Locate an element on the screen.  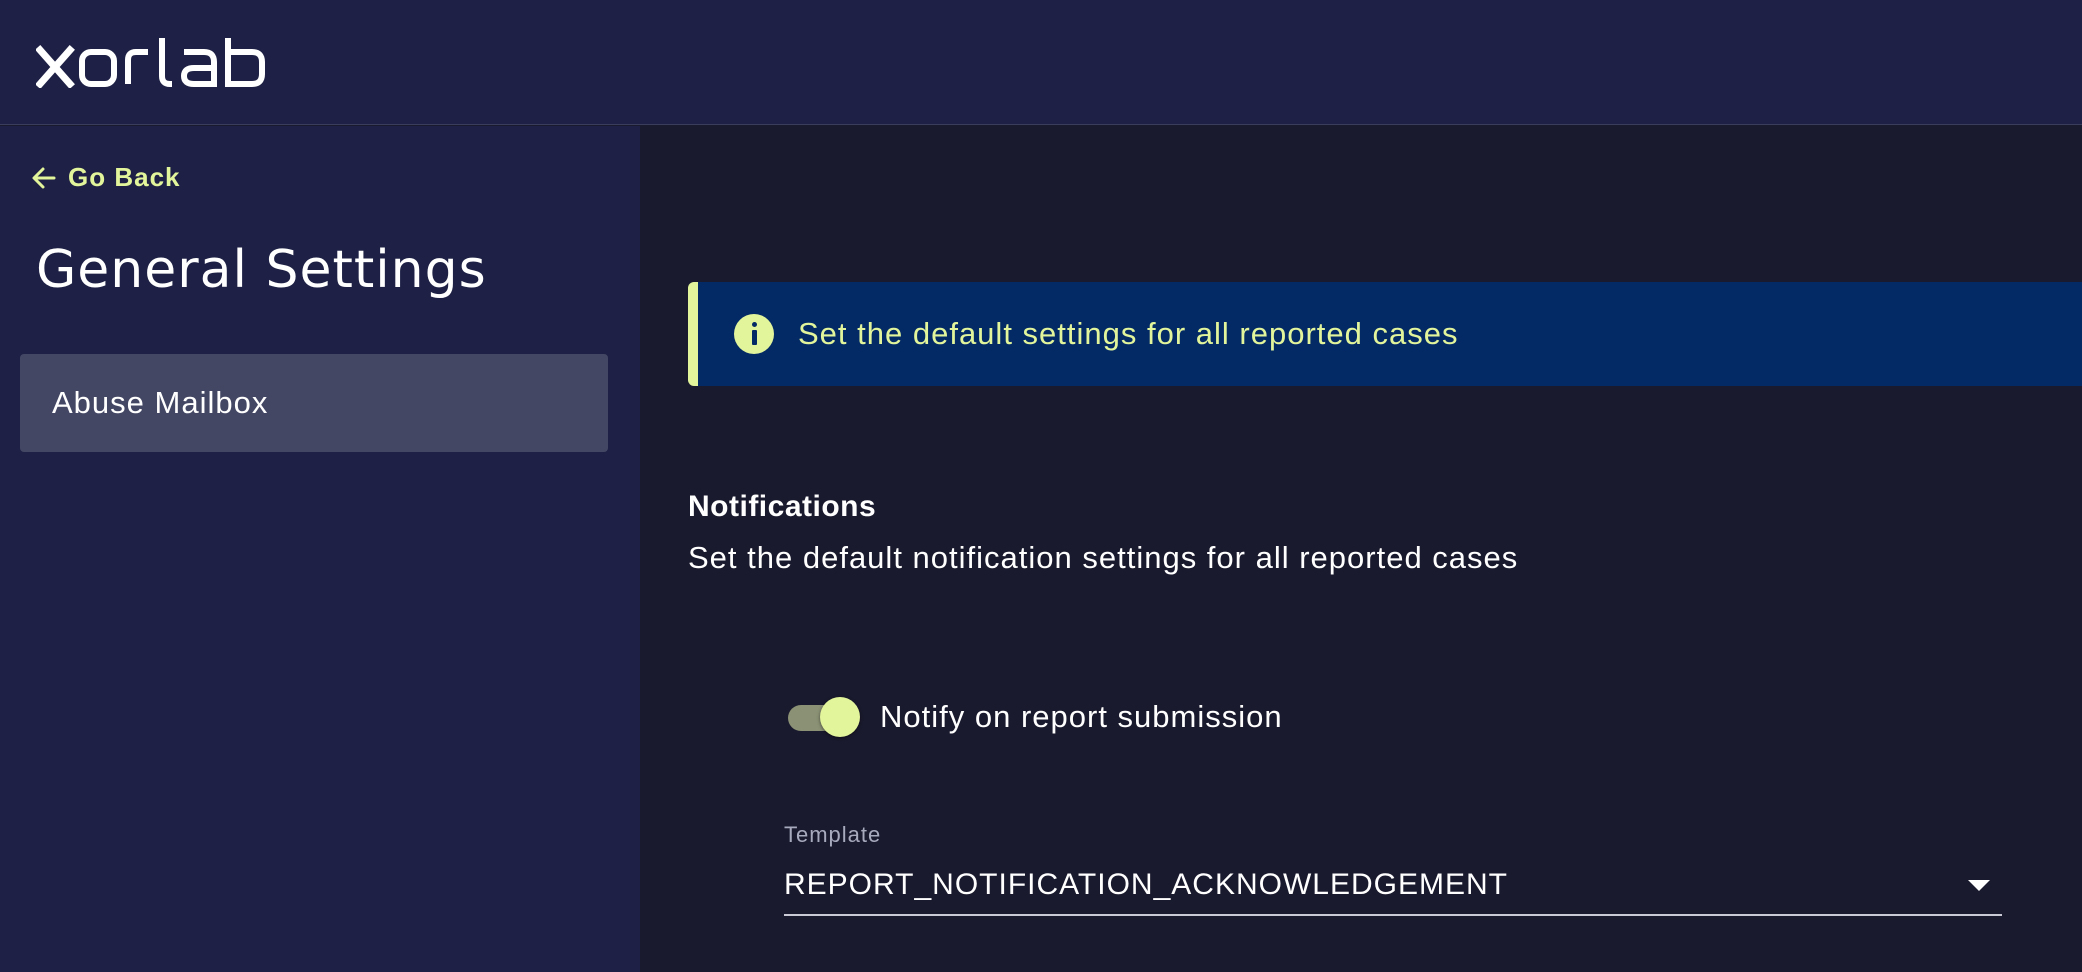
template-select: REPORT_NOTIFICATION_ACKNOWLEDGEMENT is located at coordinates (1393, 886).